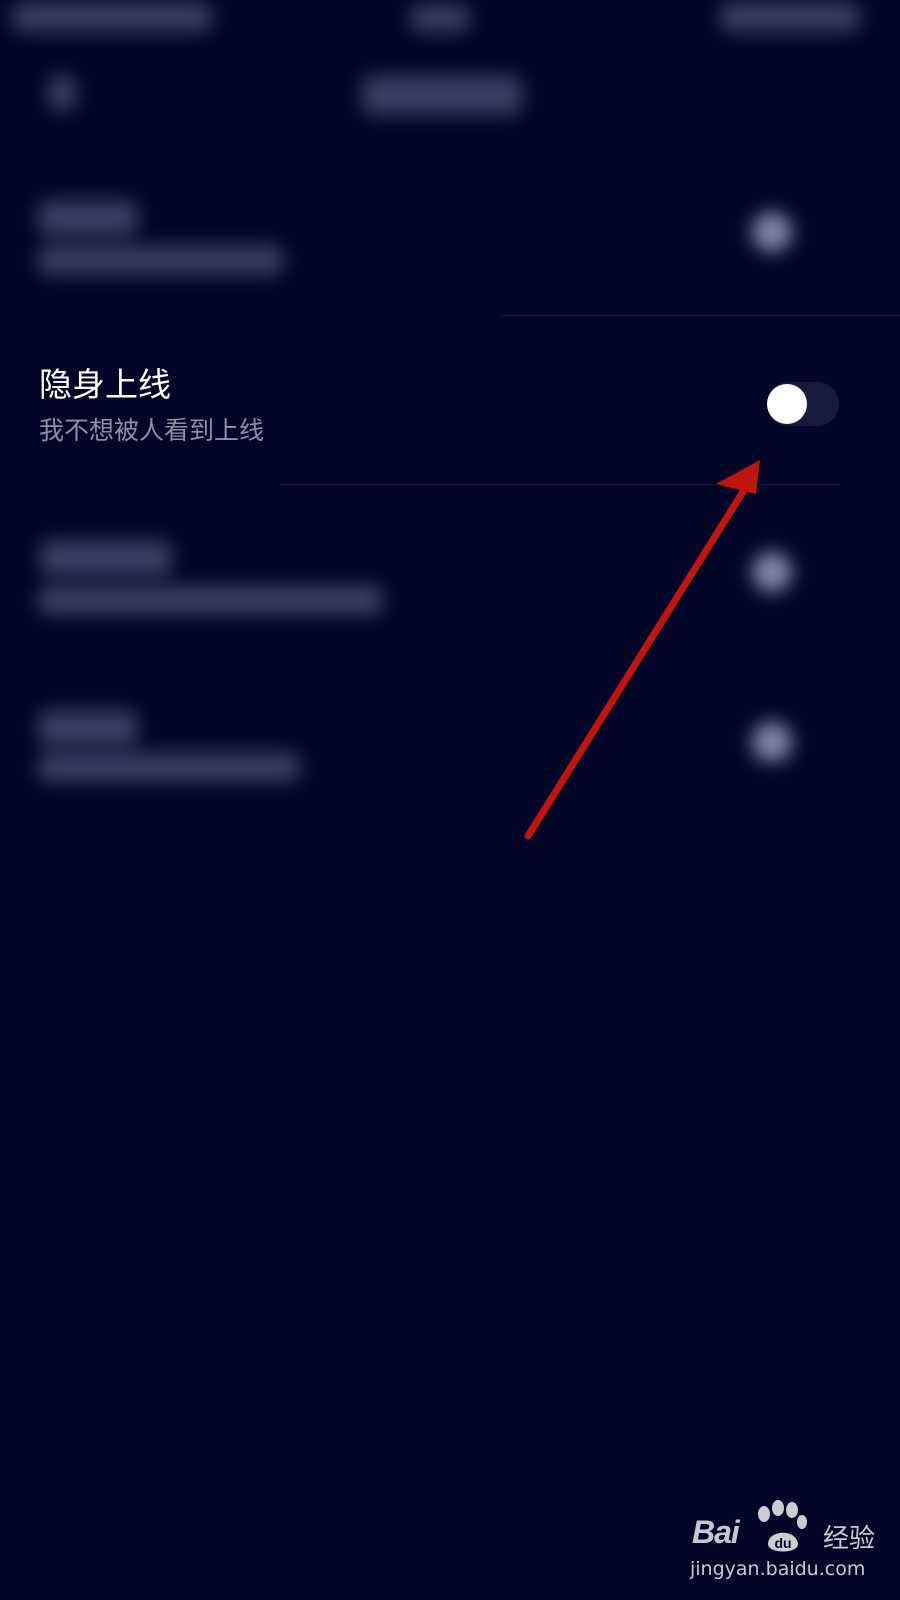  I want to click on setting-title: 隐身上线, so click(105, 384).